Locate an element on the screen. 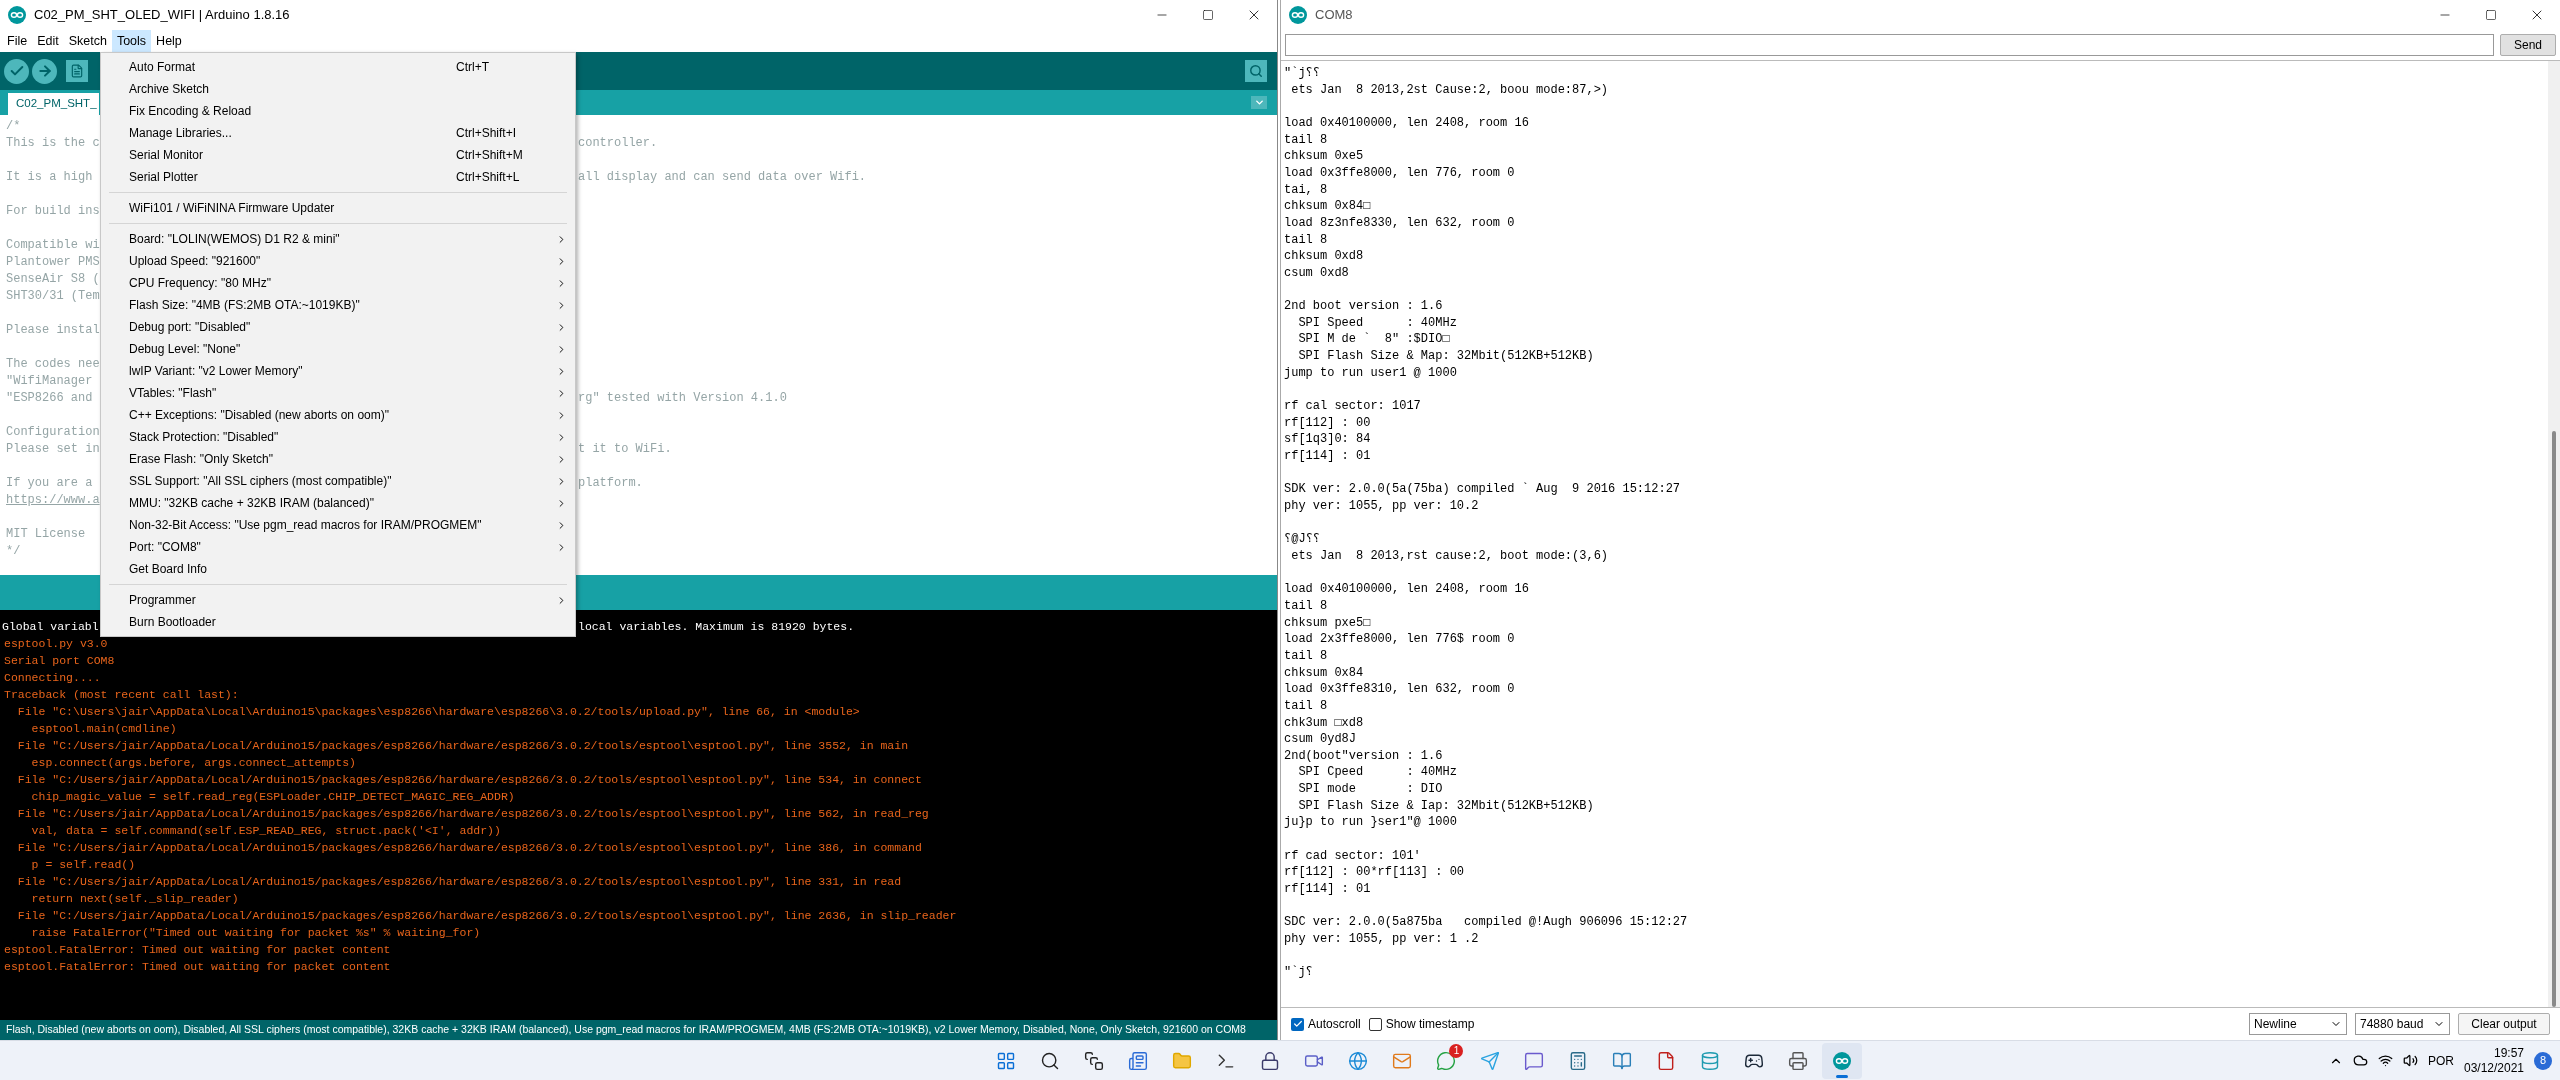 The image size is (2560, 1080). message-input is located at coordinates (1889, 45).